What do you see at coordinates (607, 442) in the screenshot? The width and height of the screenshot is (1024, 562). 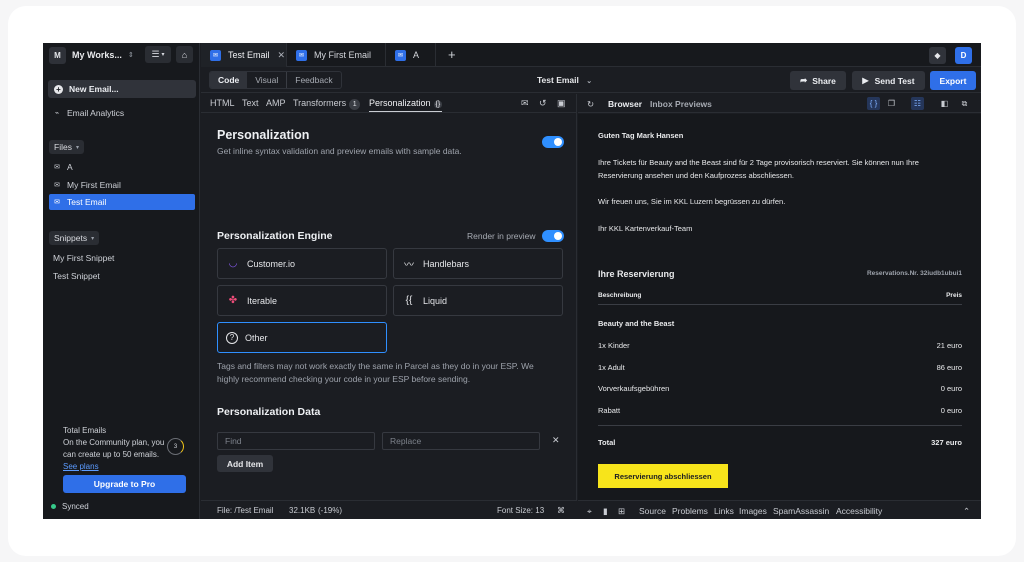 I see `total-label: Total` at bounding box center [607, 442].